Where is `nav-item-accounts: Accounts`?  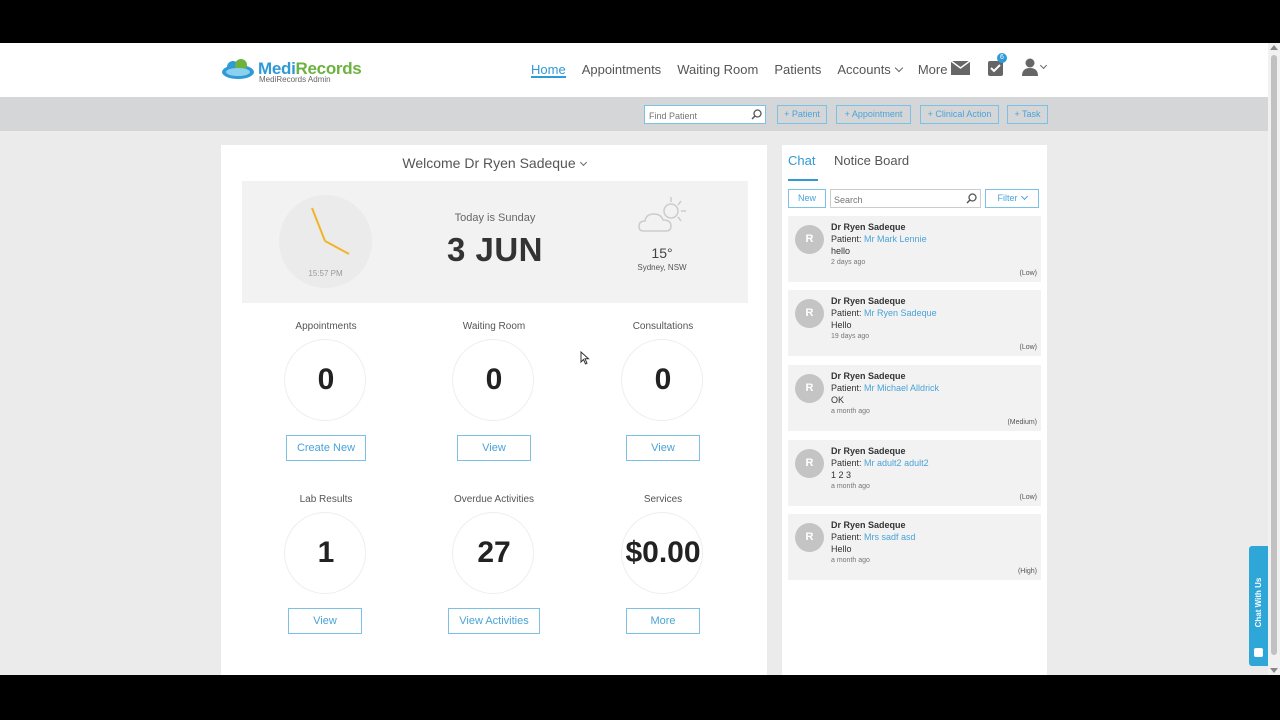
nav-item-accounts: Accounts is located at coordinates (870, 60).